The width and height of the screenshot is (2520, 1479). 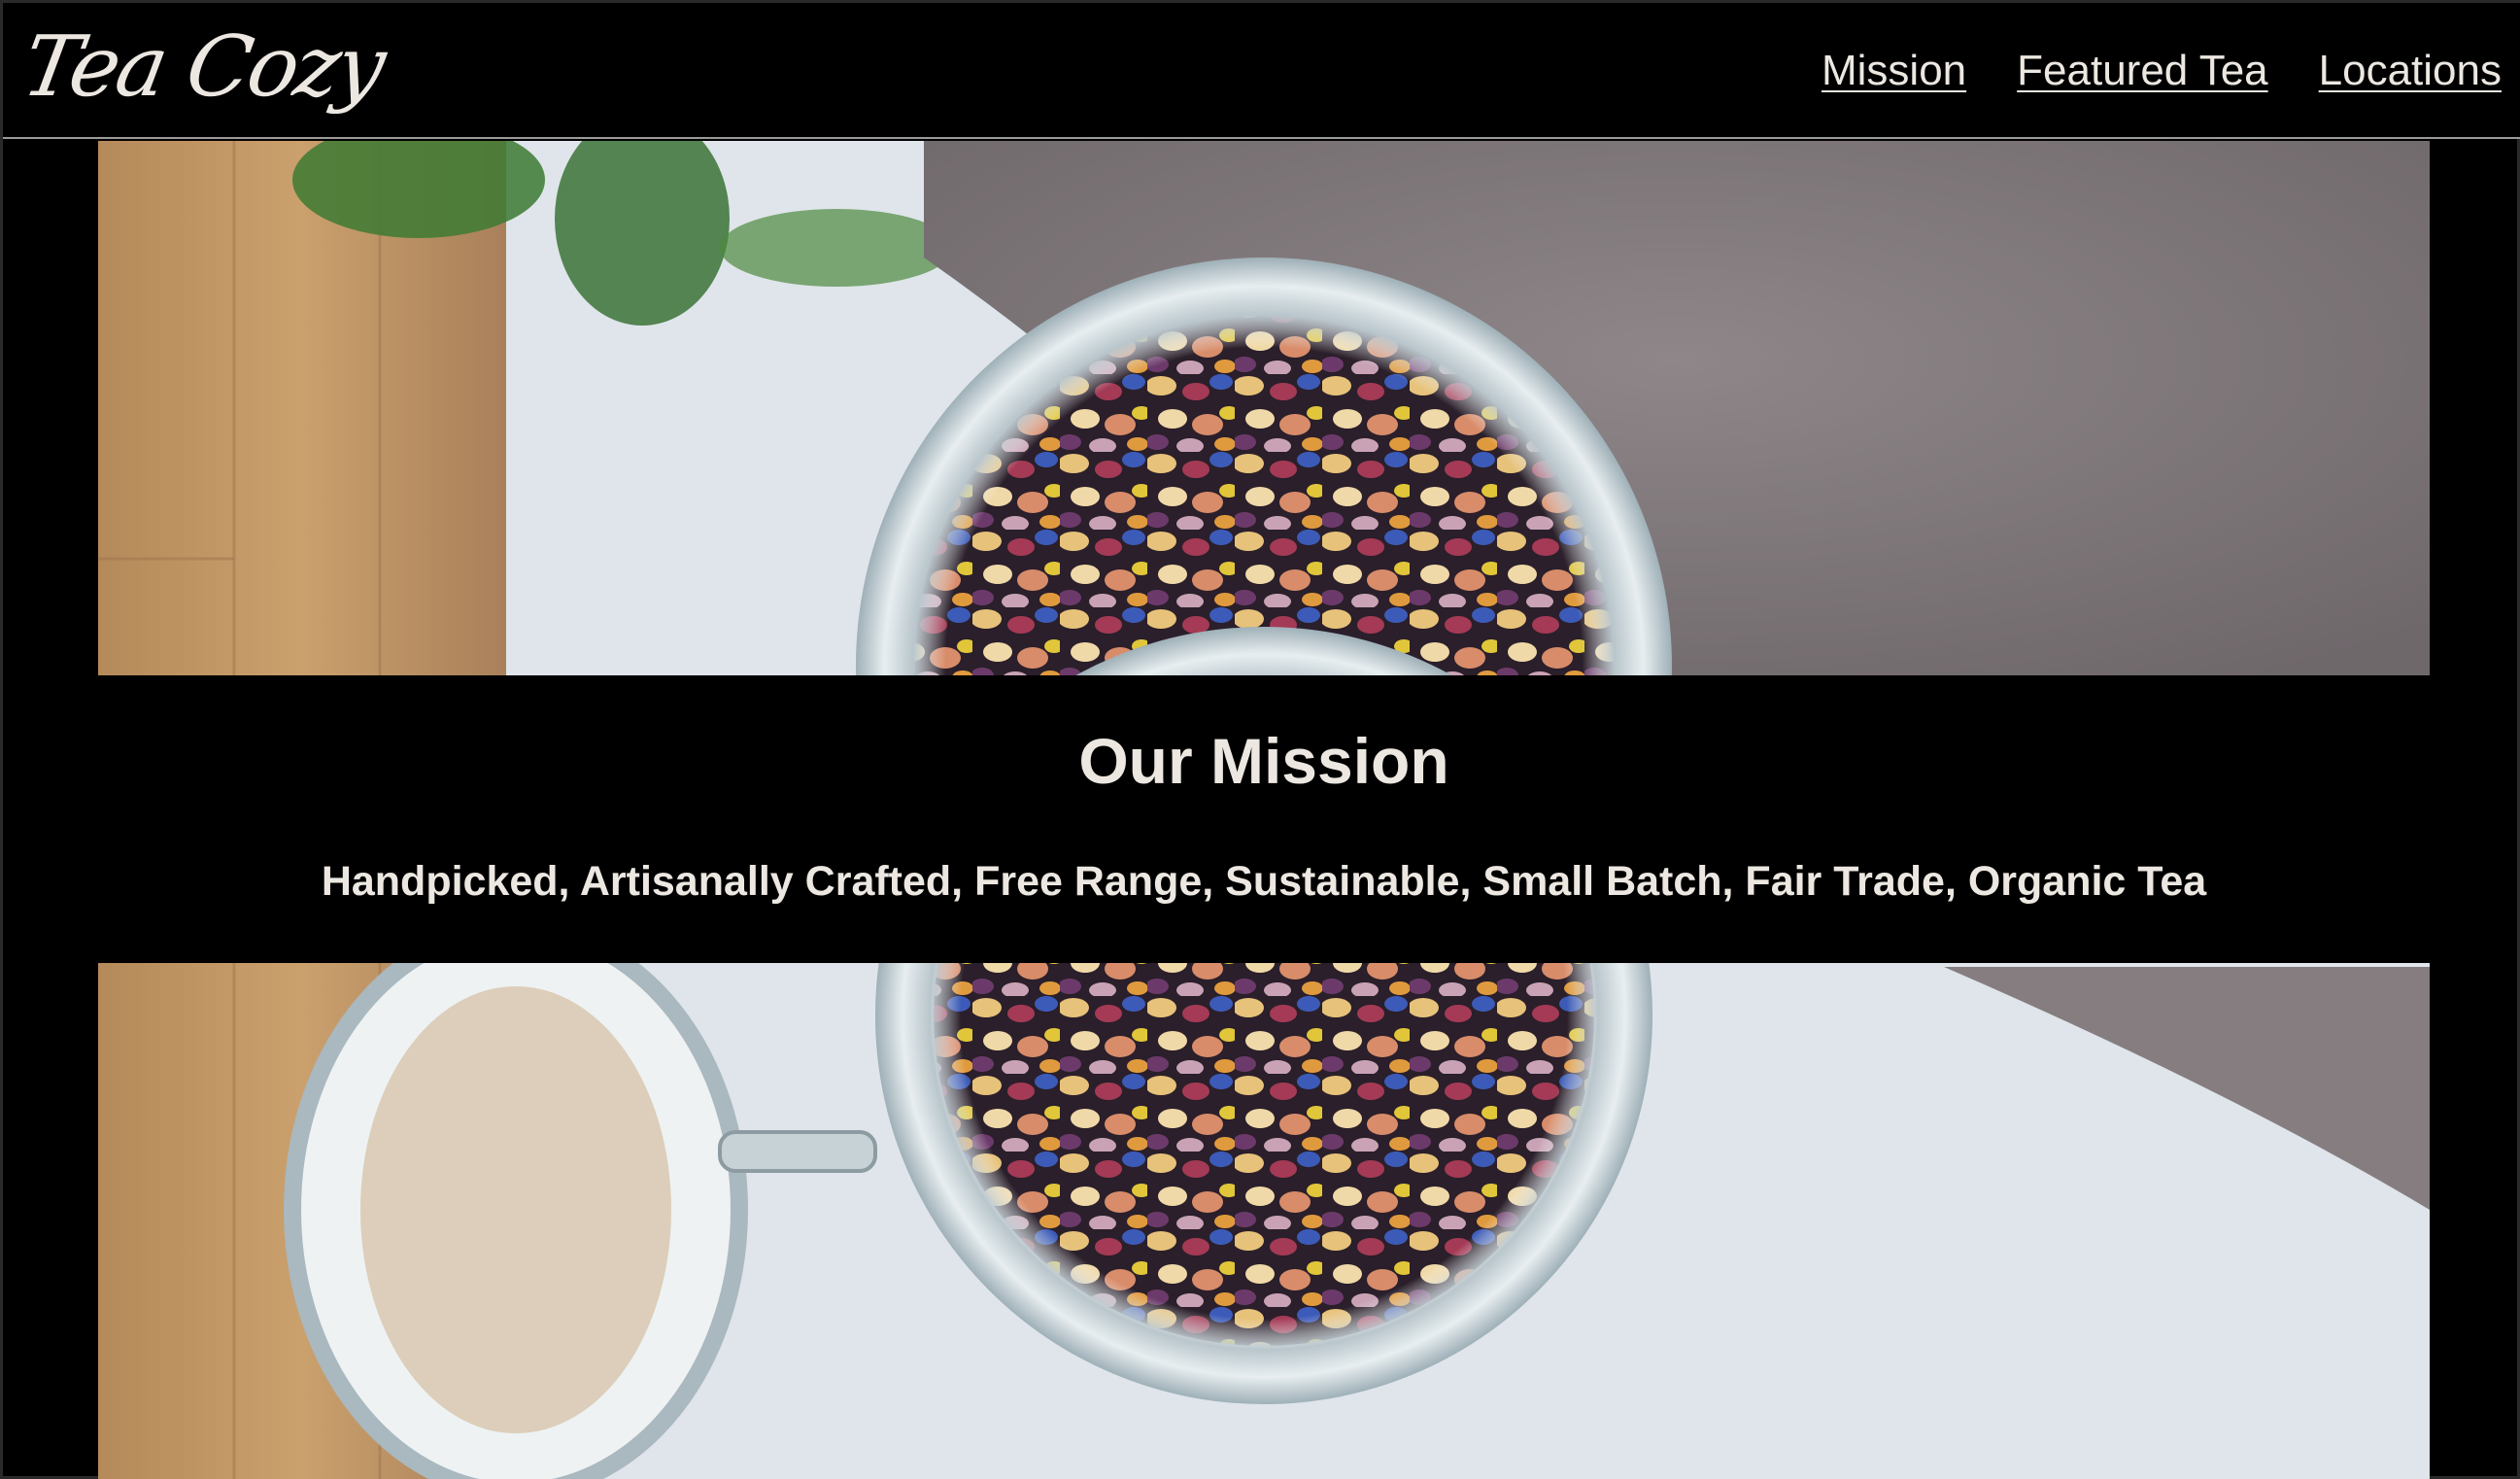 What do you see at coordinates (2410, 71) in the screenshot?
I see `nav-link-locations: Locations` at bounding box center [2410, 71].